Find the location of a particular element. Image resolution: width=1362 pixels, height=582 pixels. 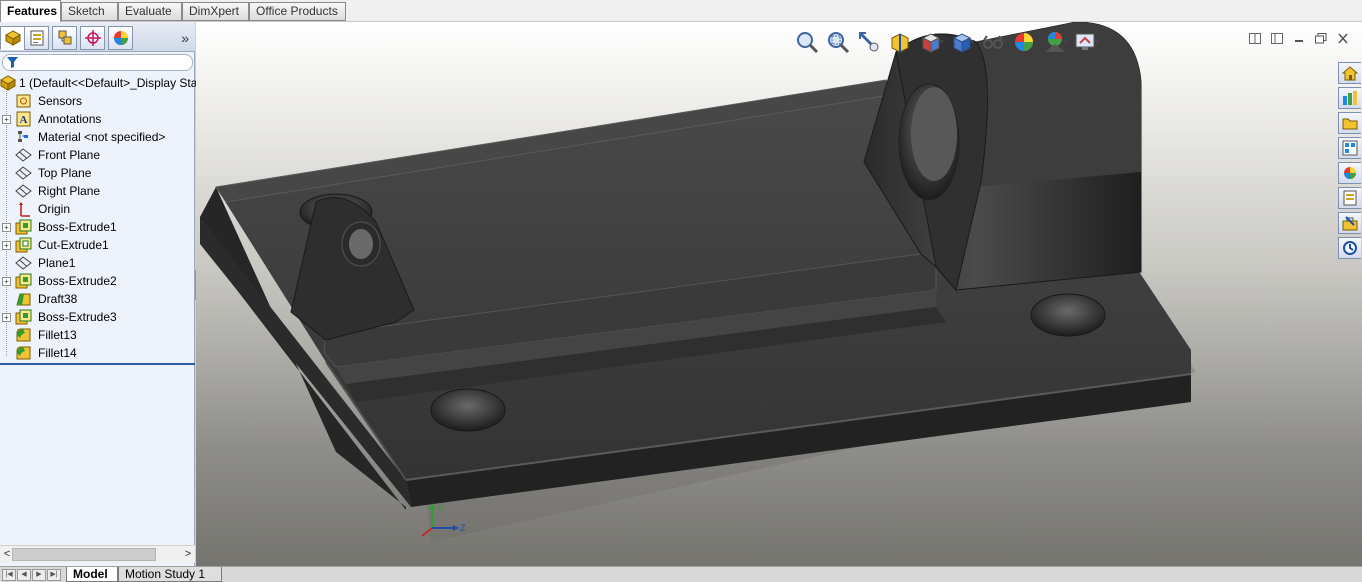

previous-view-button is located at coordinates (868, 42).